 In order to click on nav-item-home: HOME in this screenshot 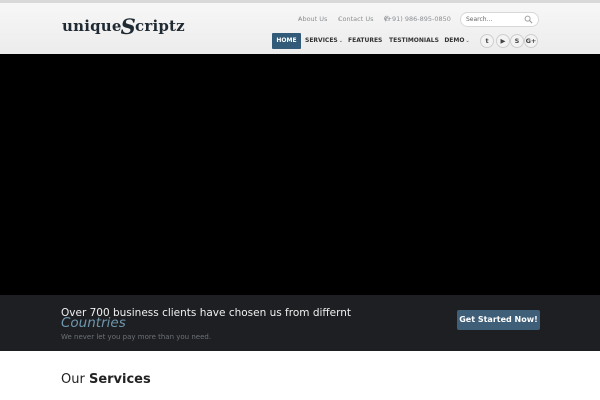, I will do `click(286, 41)`.